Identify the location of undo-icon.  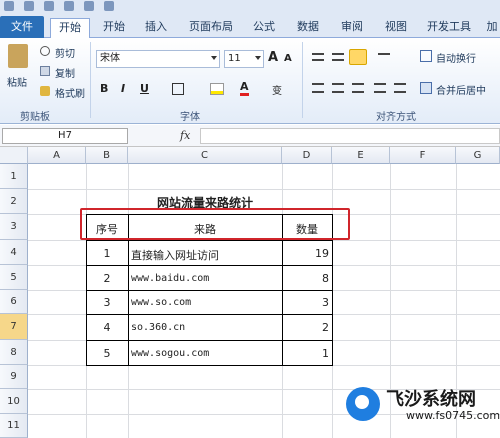
(49, 6).